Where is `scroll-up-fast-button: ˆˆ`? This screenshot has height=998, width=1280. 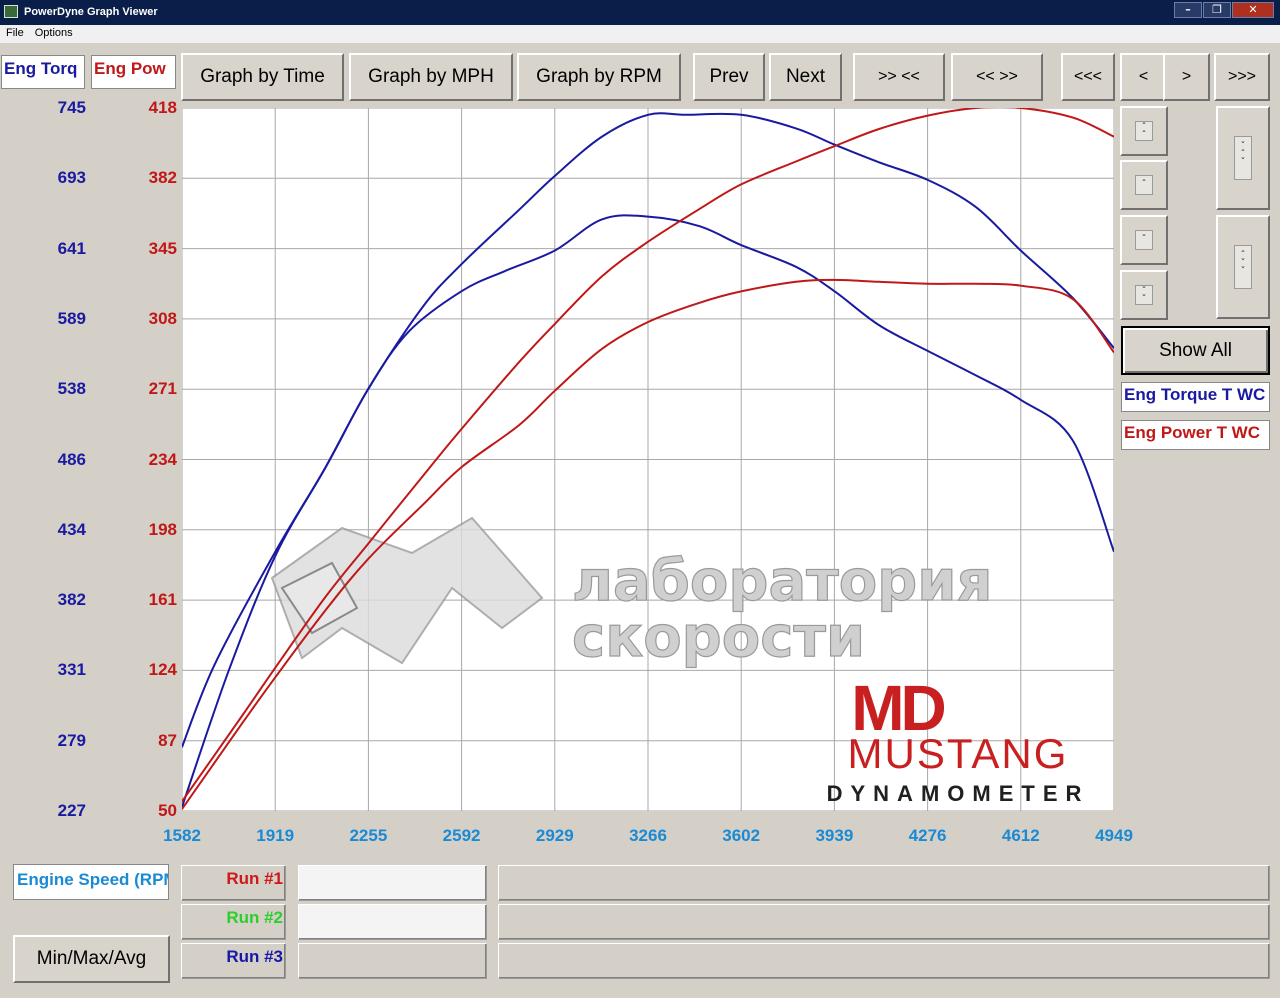 scroll-up-fast-button: ˆˆ is located at coordinates (1144, 131).